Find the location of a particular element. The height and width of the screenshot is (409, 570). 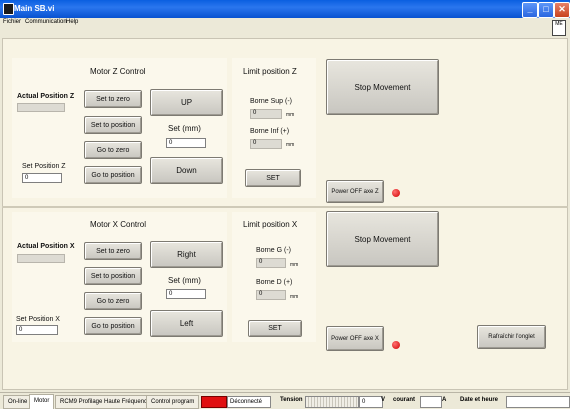

tension-value: 0 is located at coordinates (371, 402).